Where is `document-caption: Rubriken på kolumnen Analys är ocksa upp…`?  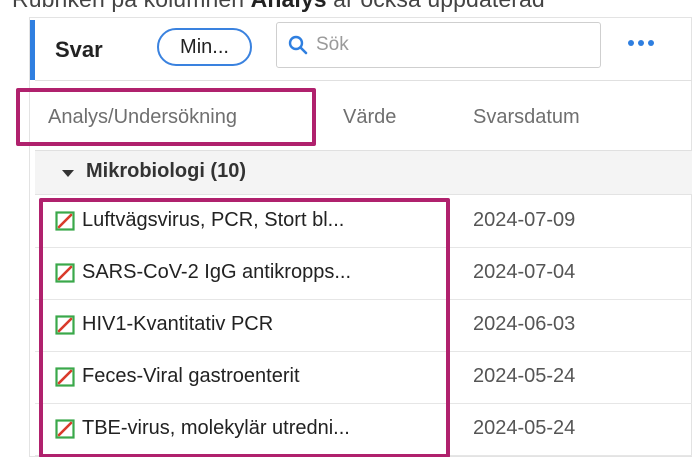
document-caption: Rubriken på kolumnen Analys är ocksa upp… is located at coordinates (278, 6).